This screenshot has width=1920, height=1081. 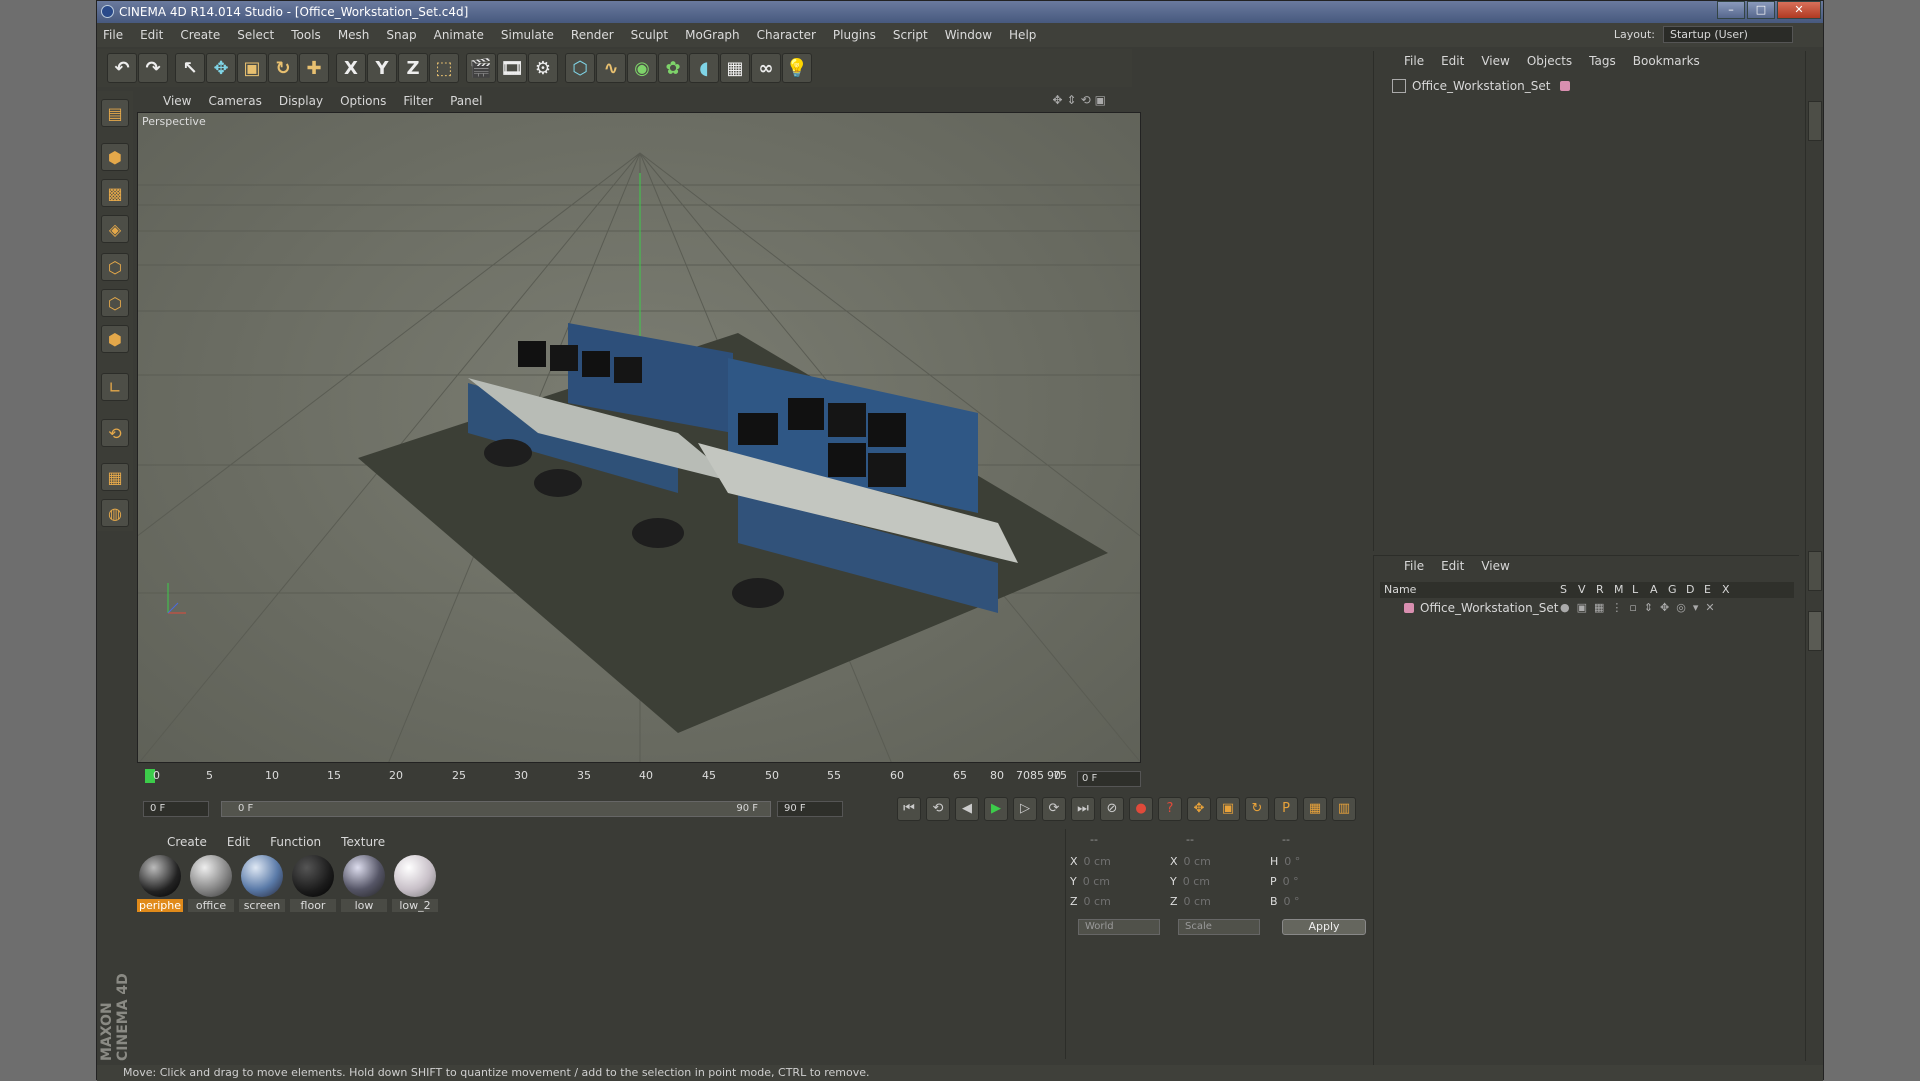 What do you see at coordinates (1115, 863) in the screenshot?
I see `position-x-field: X0 cm` at bounding box center [1115, 863].